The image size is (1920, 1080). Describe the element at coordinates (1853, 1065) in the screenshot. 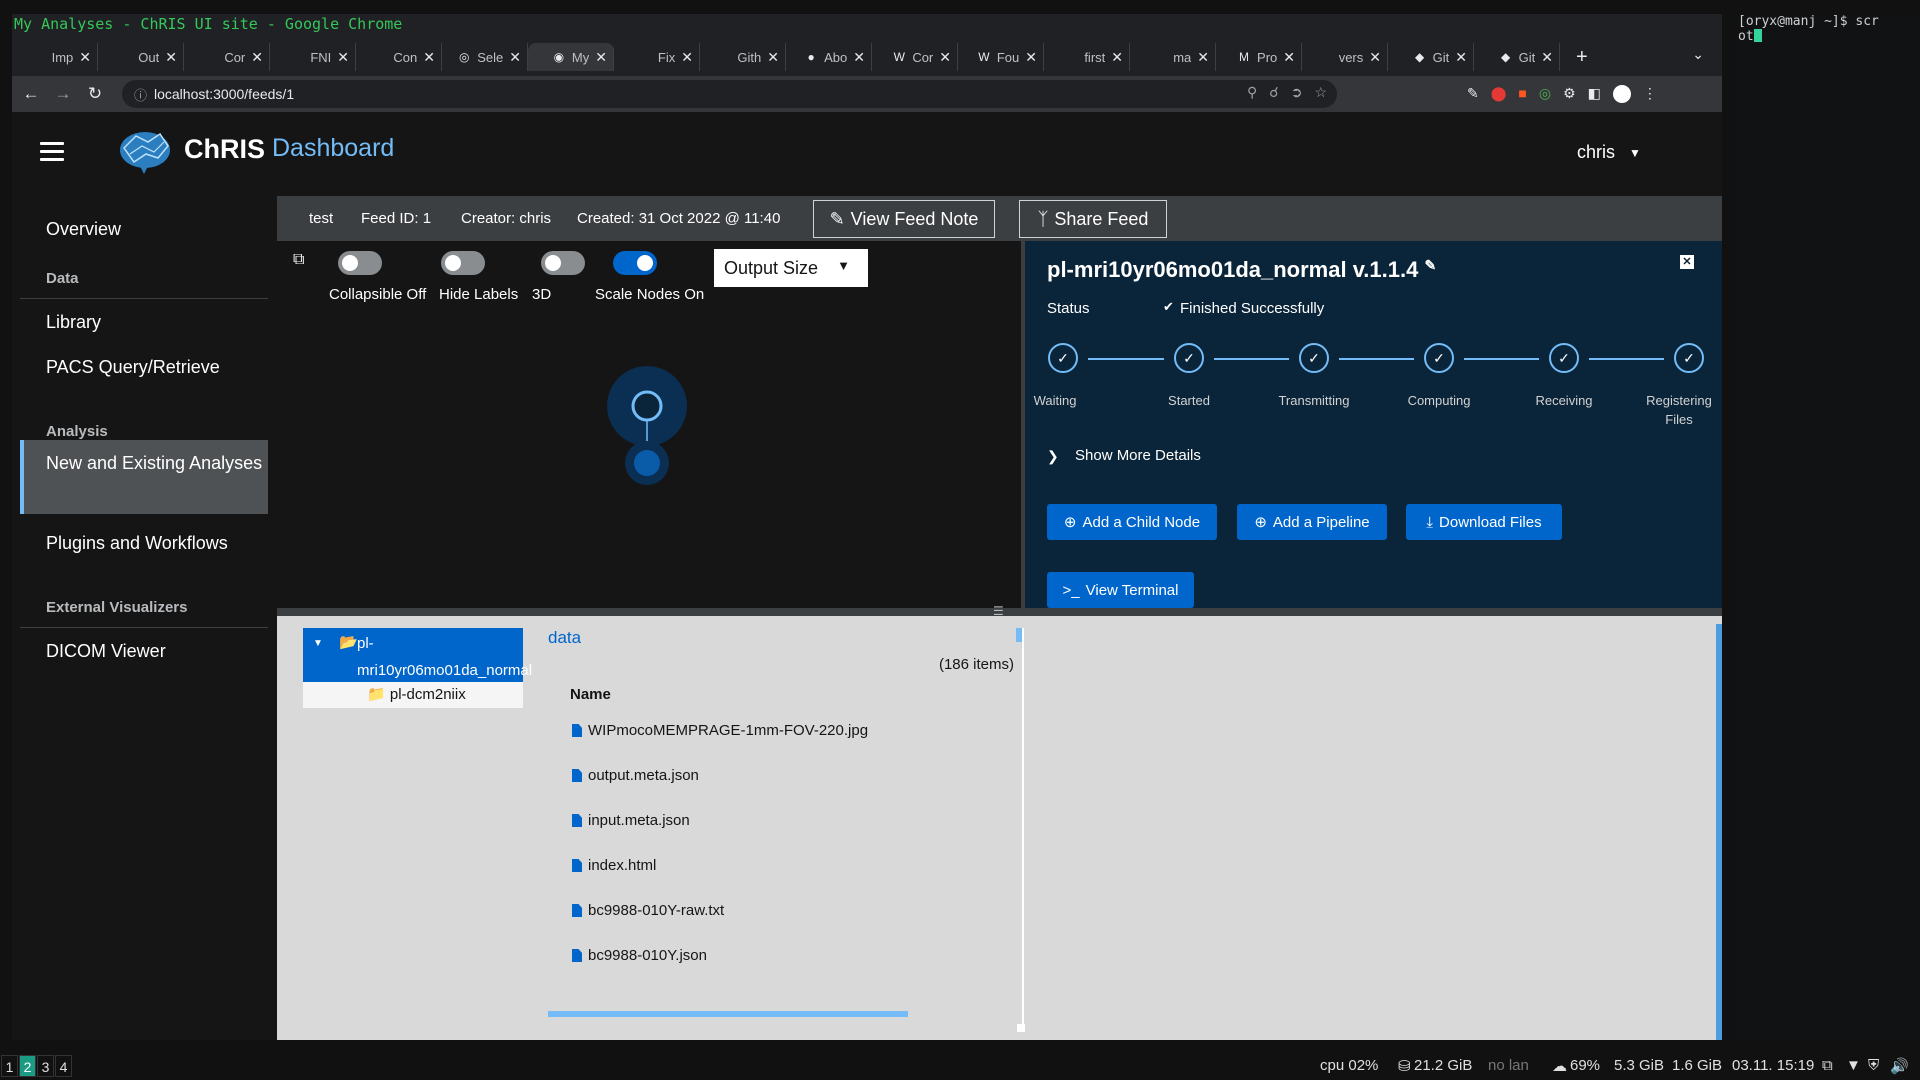

I see `wifi-icon: ▼` at that location.